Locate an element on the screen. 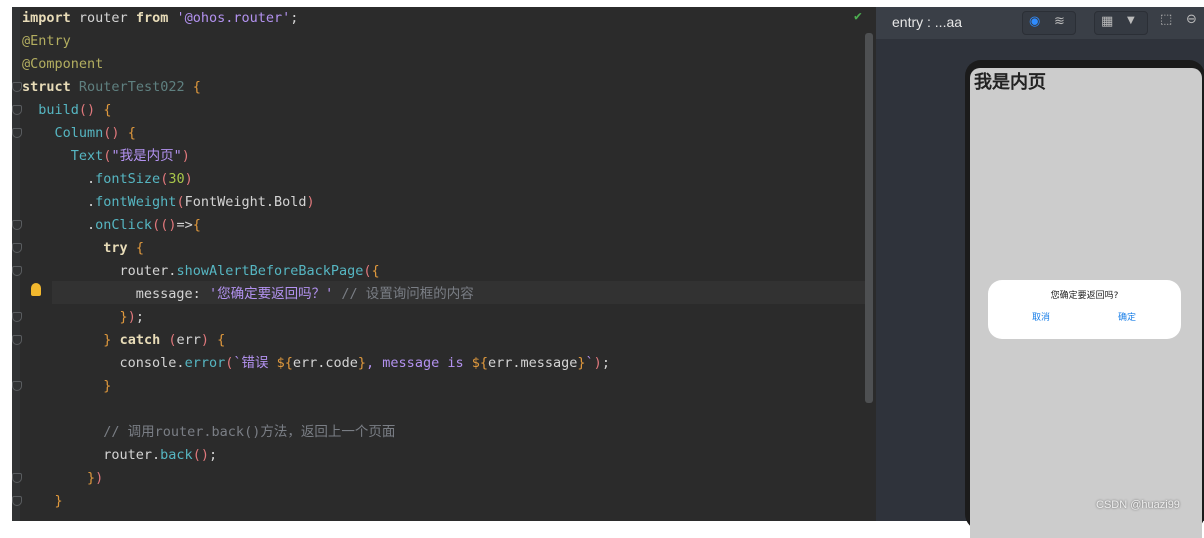  code-token: // 调用router.back()方法，返回上一个页面 is located at coordinates (209, 432).